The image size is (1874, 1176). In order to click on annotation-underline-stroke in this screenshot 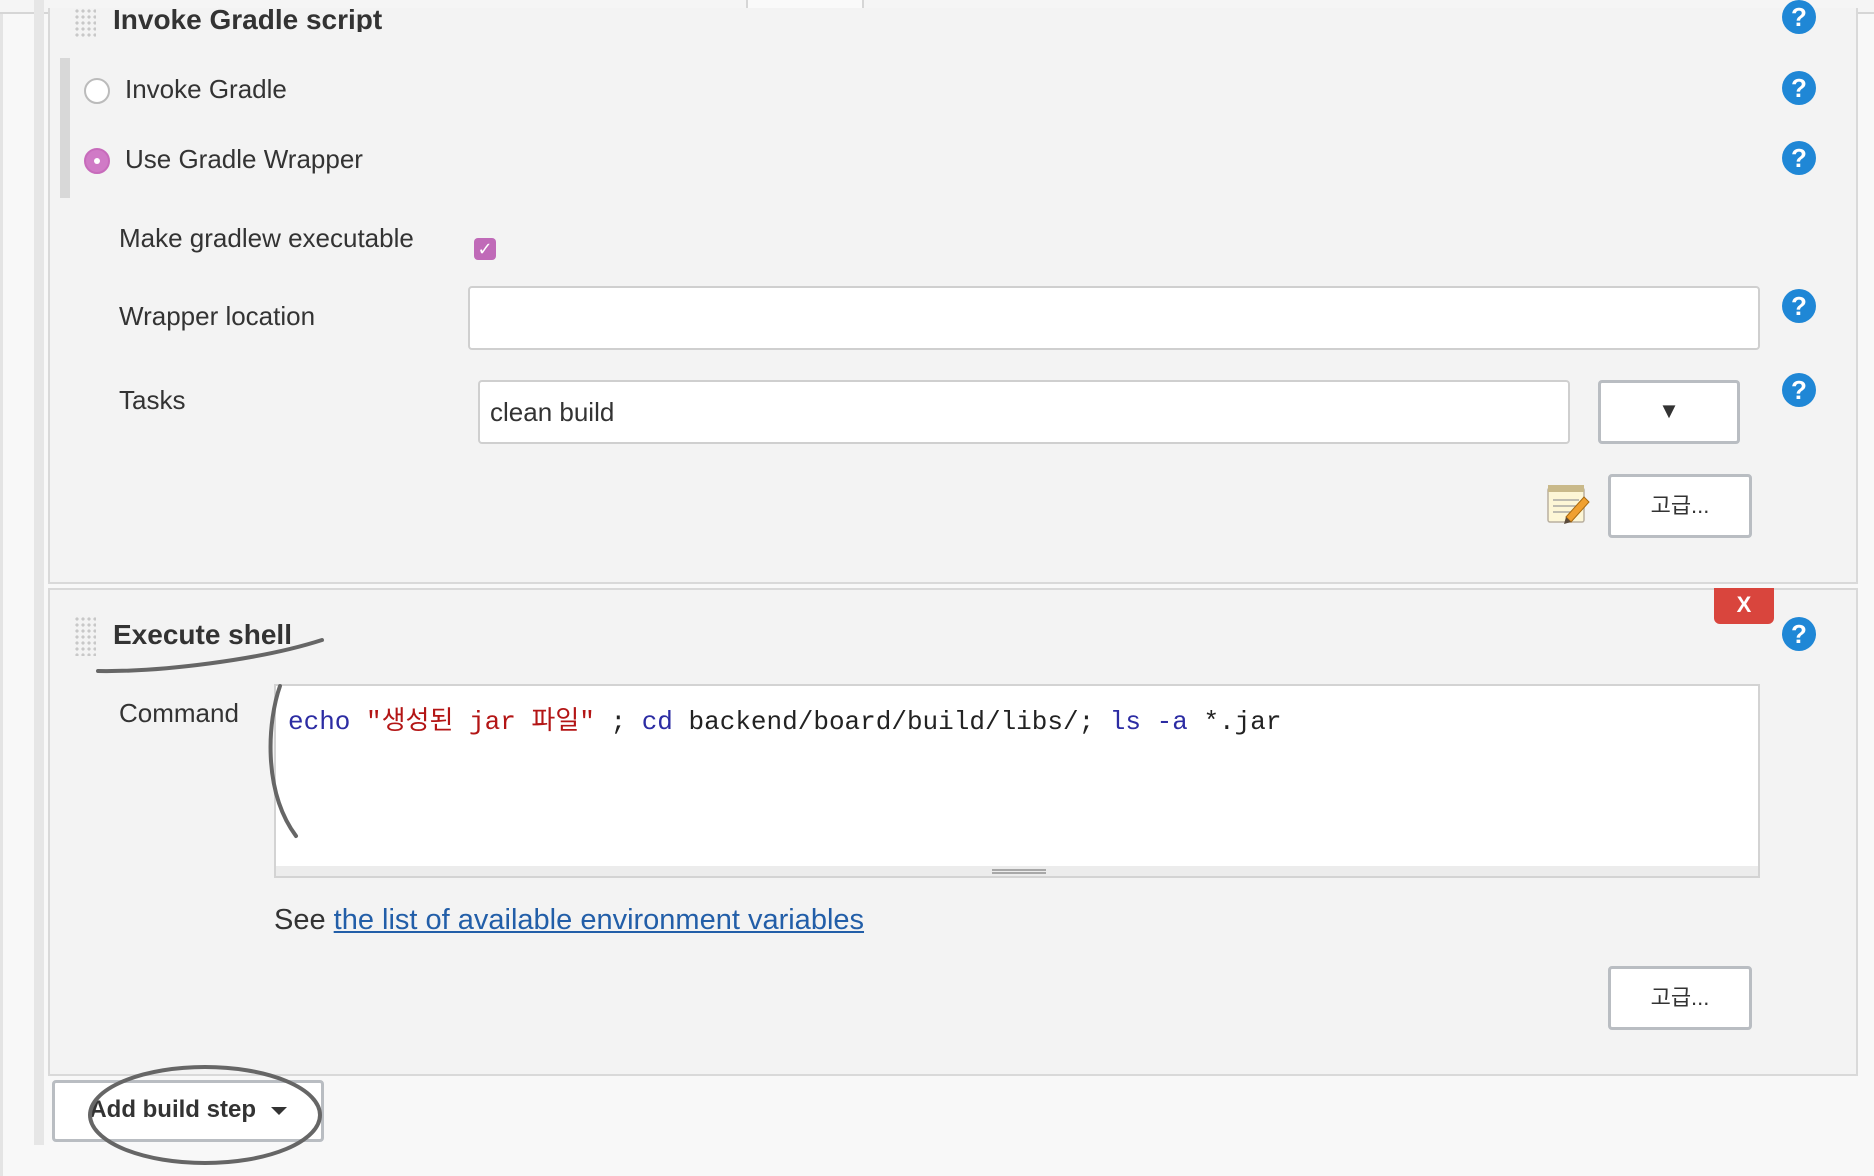, I will do `click(210, 656)`.